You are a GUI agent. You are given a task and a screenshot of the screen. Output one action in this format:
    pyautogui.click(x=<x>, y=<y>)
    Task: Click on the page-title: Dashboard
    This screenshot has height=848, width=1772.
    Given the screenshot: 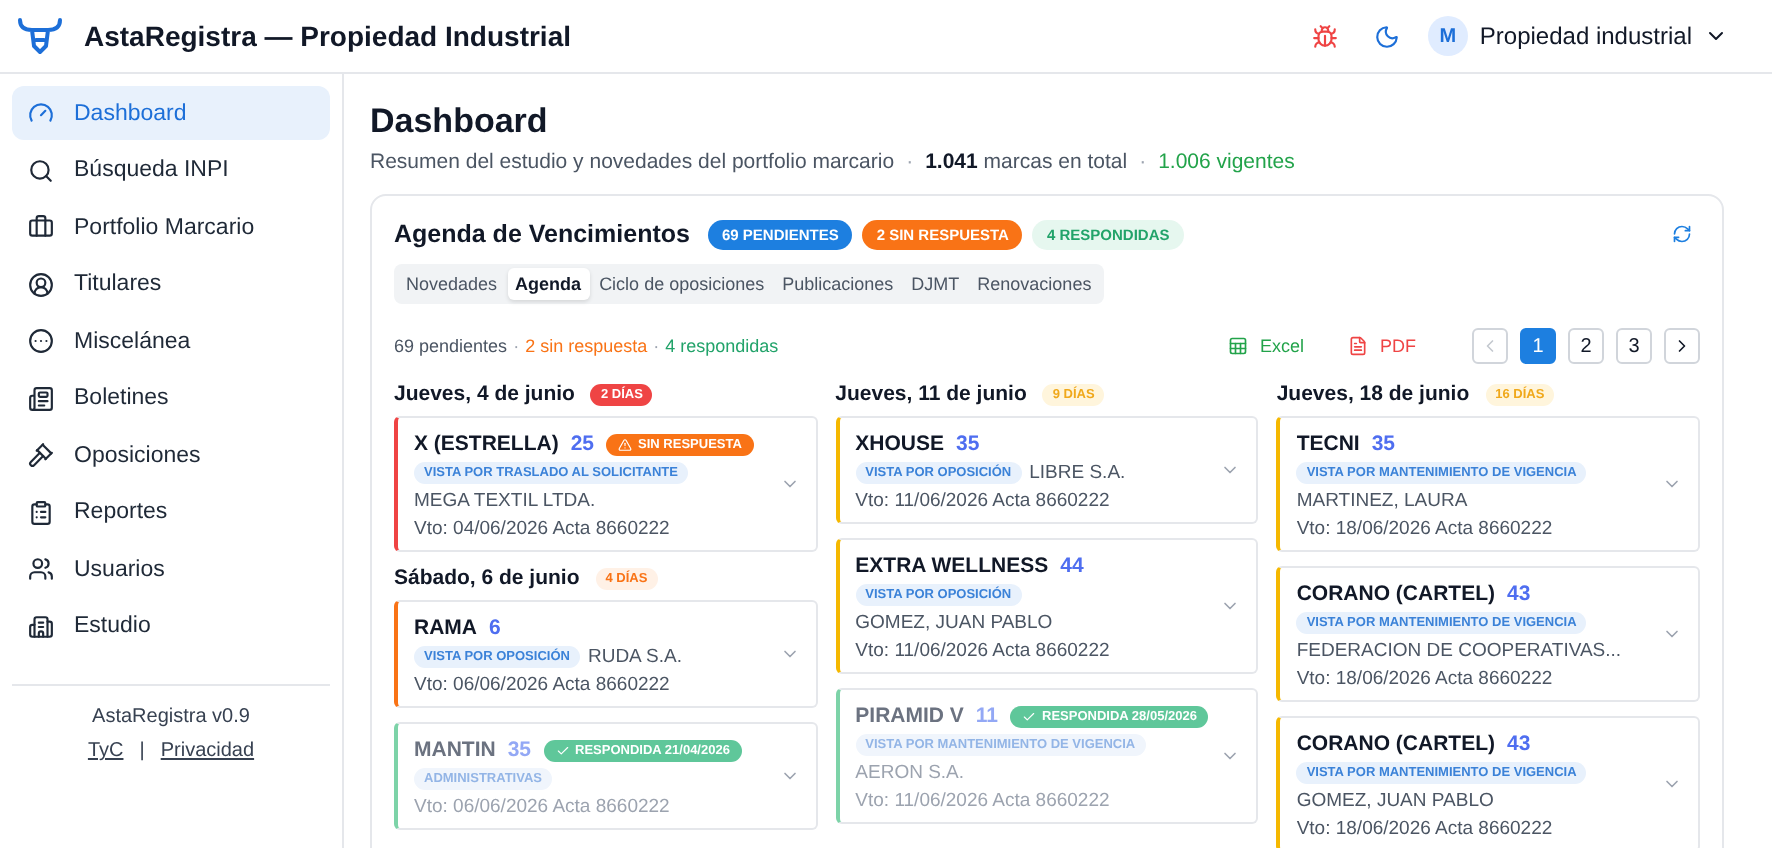 What is the action you would take?
    pyautogui.click(x=460, y=122)
    